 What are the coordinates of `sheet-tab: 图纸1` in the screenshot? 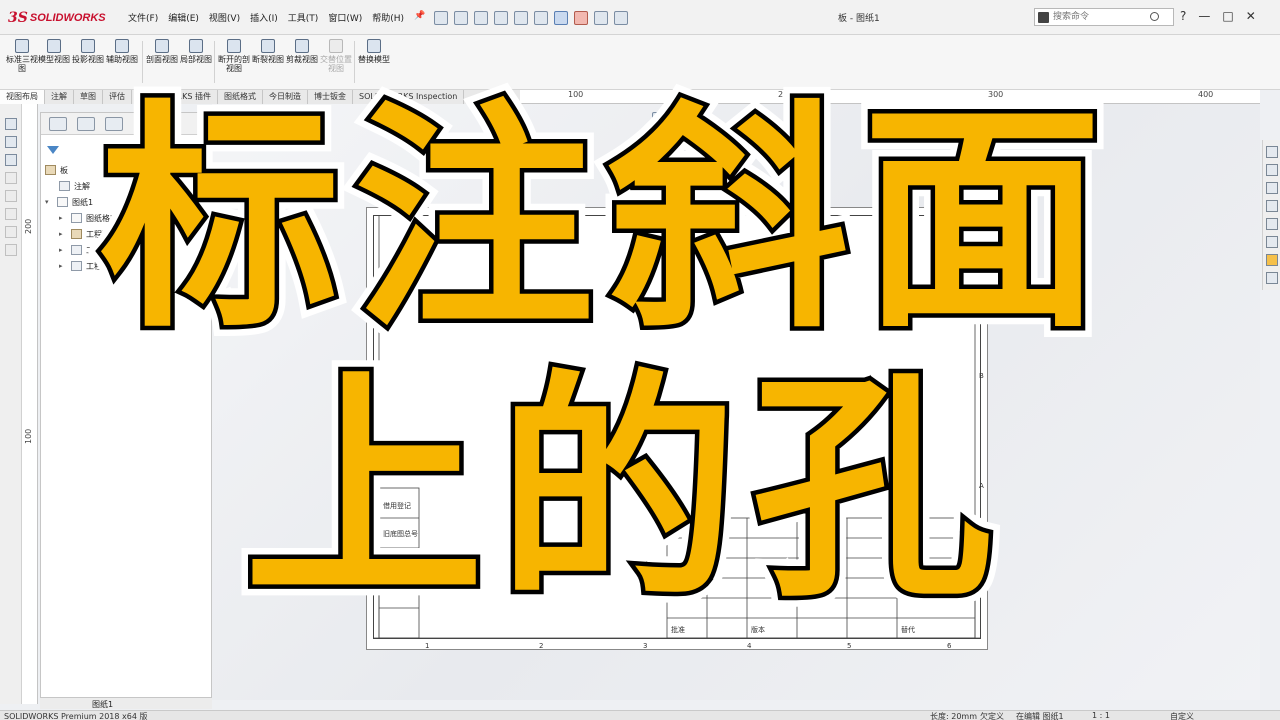 It's located at (102, 704).